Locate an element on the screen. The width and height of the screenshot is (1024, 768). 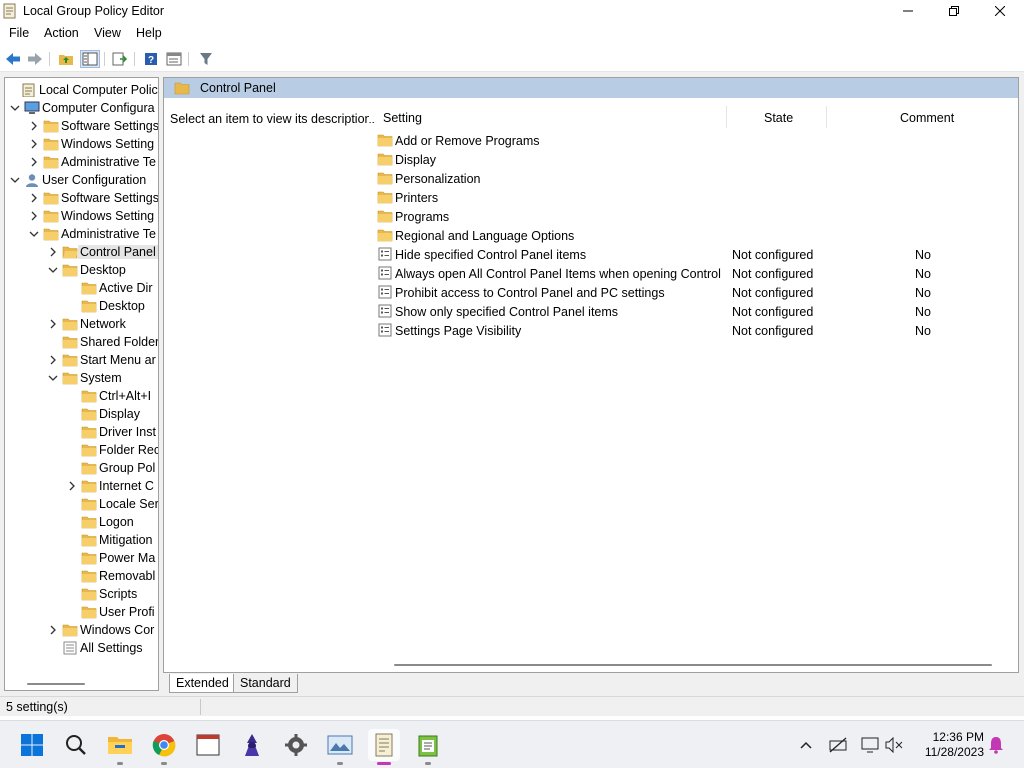
tree-node: User Configuration is located at coordinates (81, 180).